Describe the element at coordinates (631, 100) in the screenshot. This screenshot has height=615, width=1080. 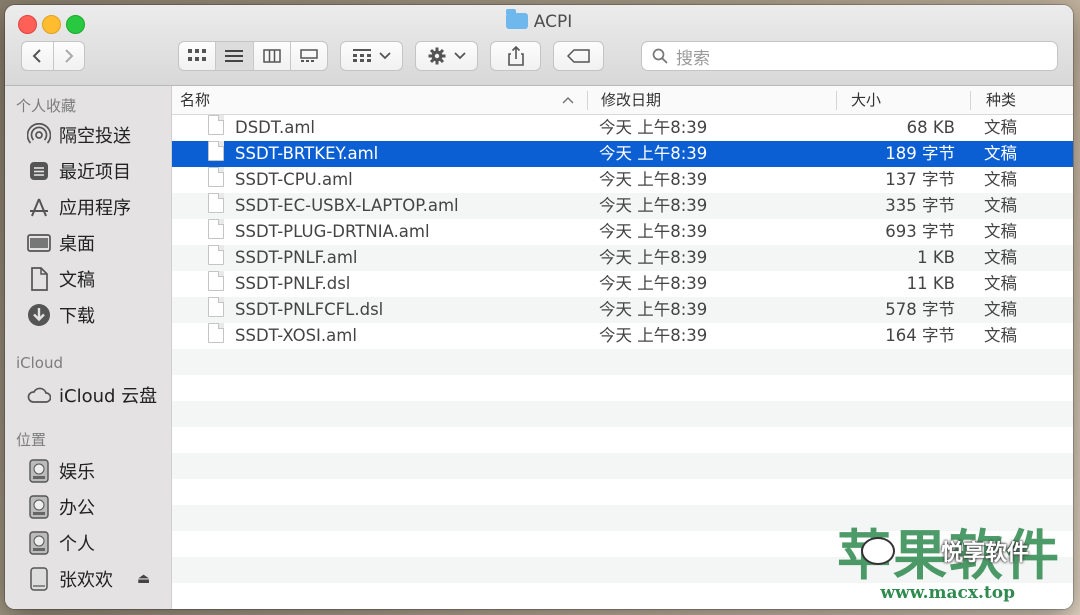
I see `column-date-header: 修改日期` at that location.